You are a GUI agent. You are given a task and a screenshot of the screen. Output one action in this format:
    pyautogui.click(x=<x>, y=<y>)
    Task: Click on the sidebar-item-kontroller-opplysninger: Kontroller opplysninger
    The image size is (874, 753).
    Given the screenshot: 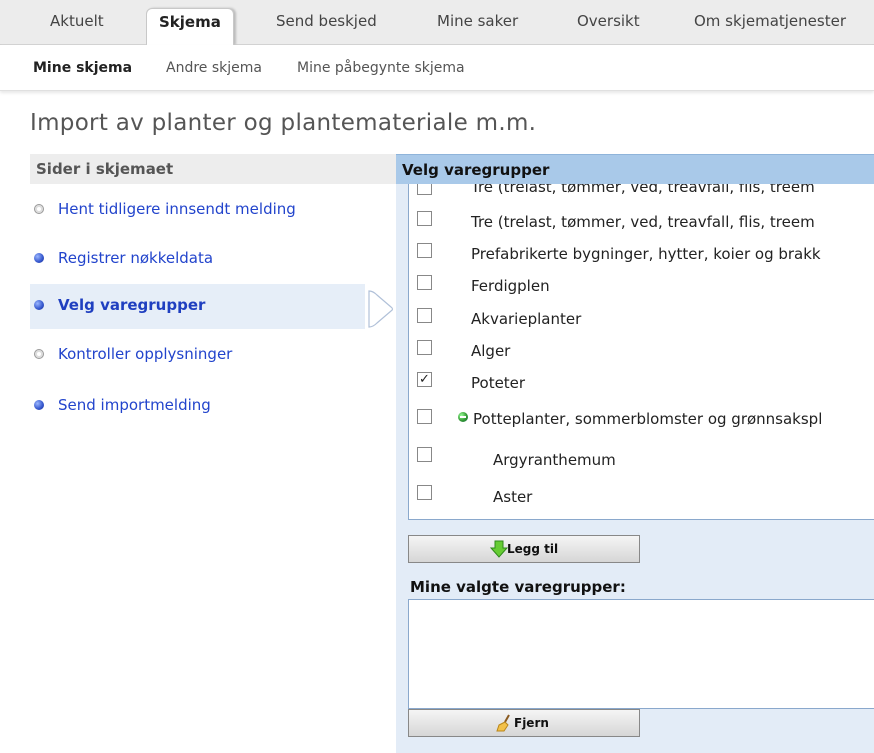 What is the action you would take?
    pyautogui.click(x=197, y=355)
    